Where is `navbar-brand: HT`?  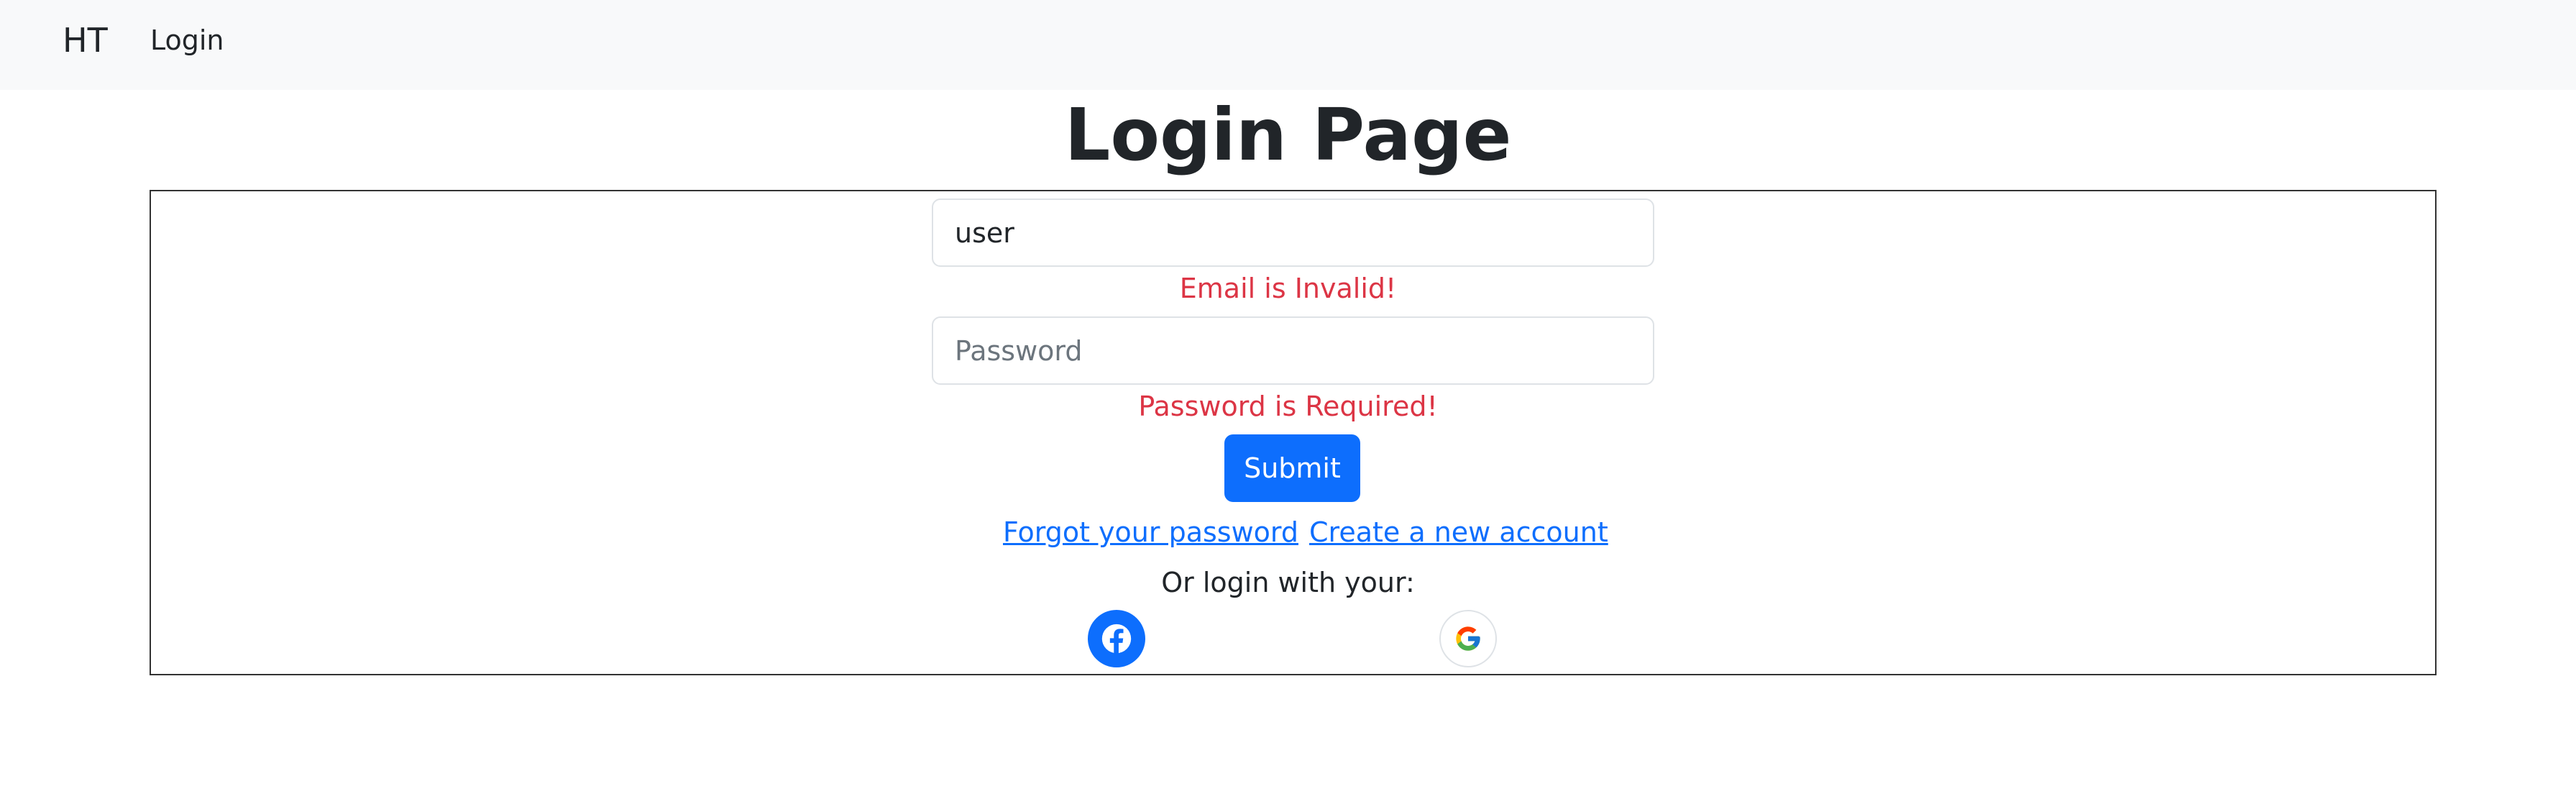 navbar-brand: HT is located at coordinates (85, 40).